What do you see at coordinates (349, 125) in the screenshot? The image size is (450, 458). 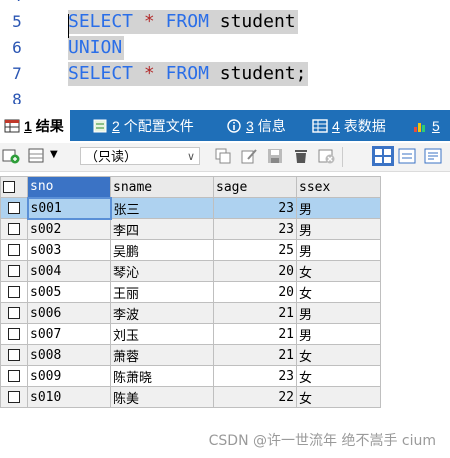 I see `tab-table-data: 4 表数据` at bounding box center [349, 125].